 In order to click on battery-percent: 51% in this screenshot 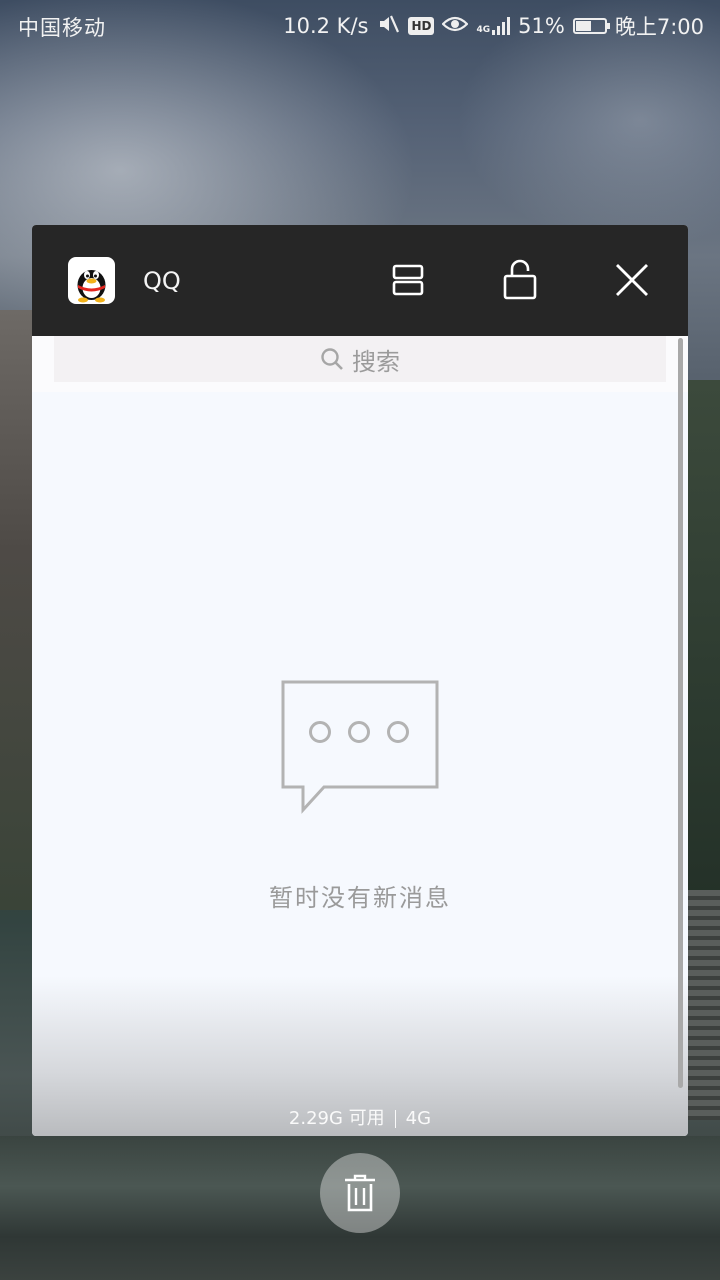, I will do `click(541, 26)`.